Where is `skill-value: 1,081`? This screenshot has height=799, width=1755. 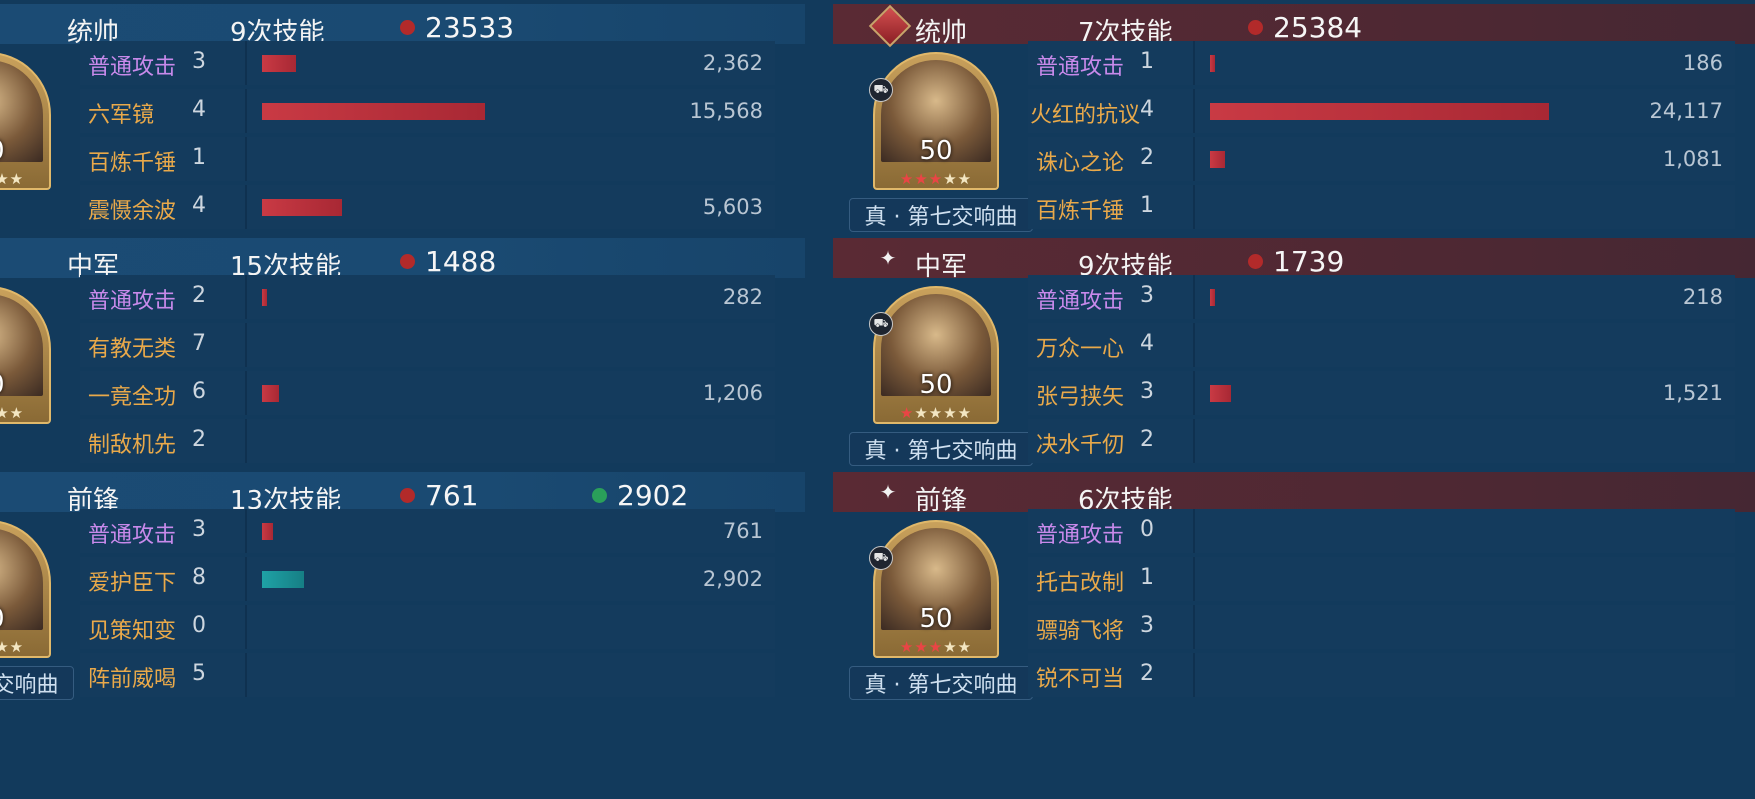 skill-value: 1,081 is located at coordinates (1692, 159).